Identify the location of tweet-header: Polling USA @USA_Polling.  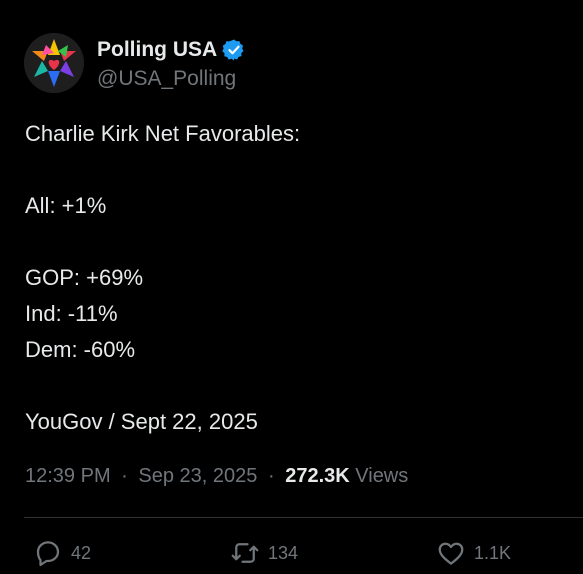
(135, 63).